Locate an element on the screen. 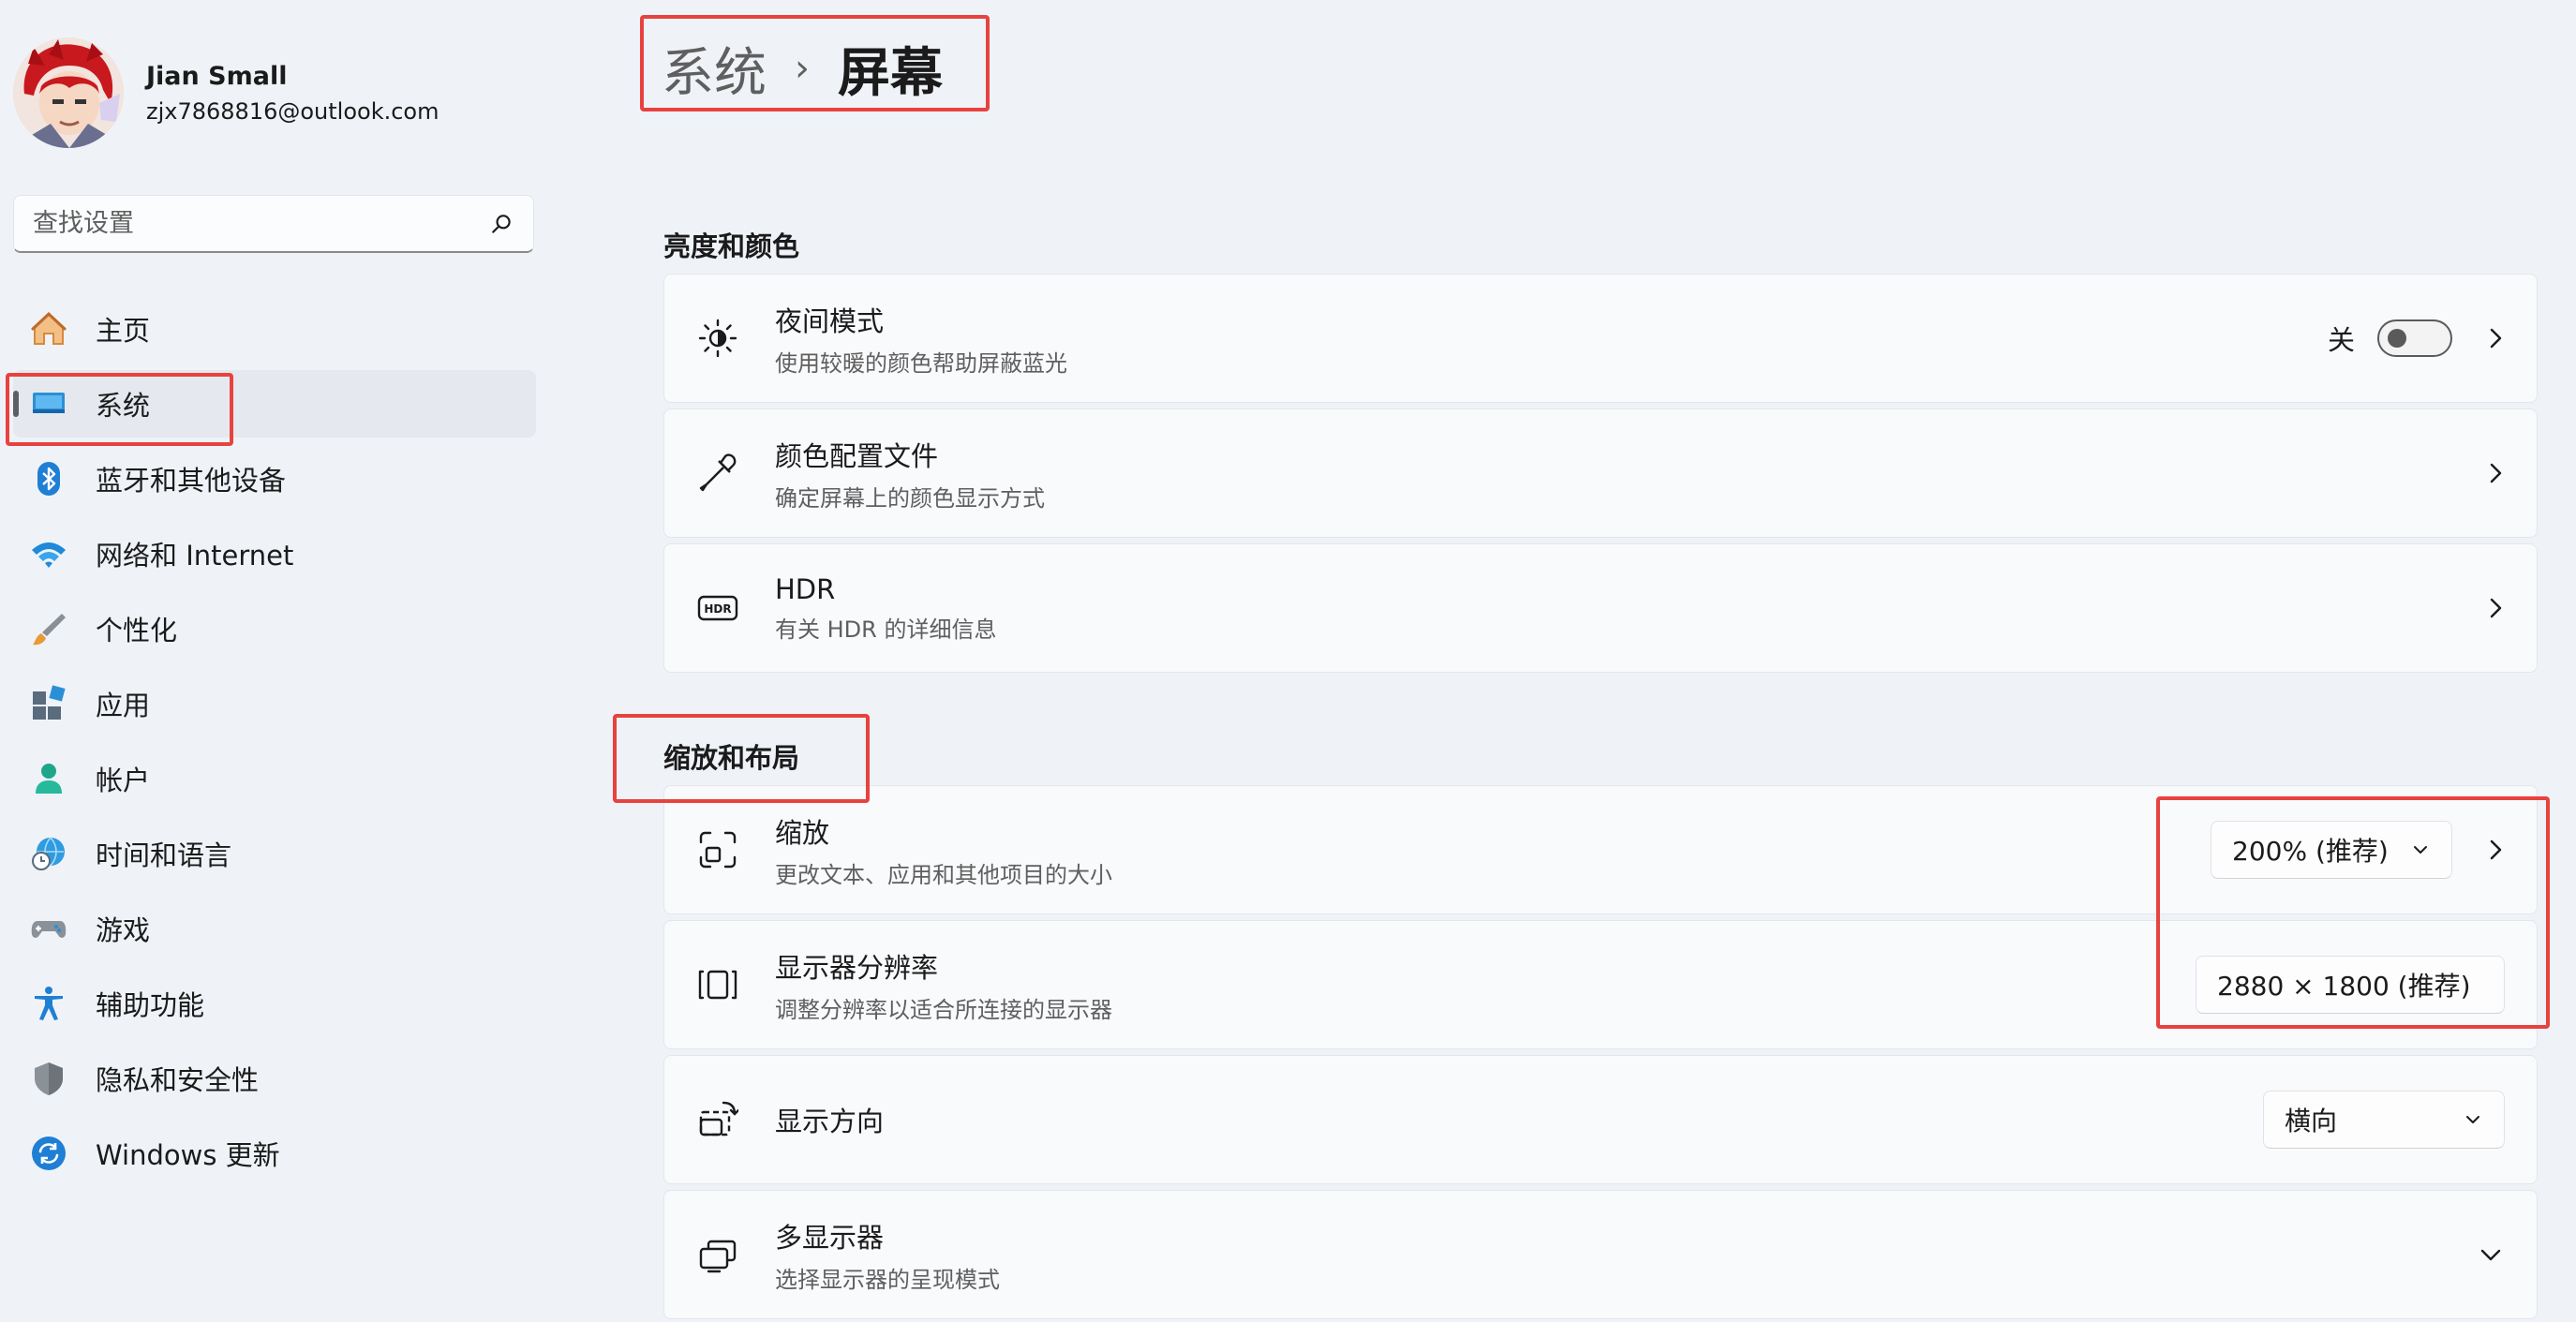 The height and width of the screenshot is (1322, 2576). sidebar-item-label: 辅助功能 is located at coordinates (150, 1005).